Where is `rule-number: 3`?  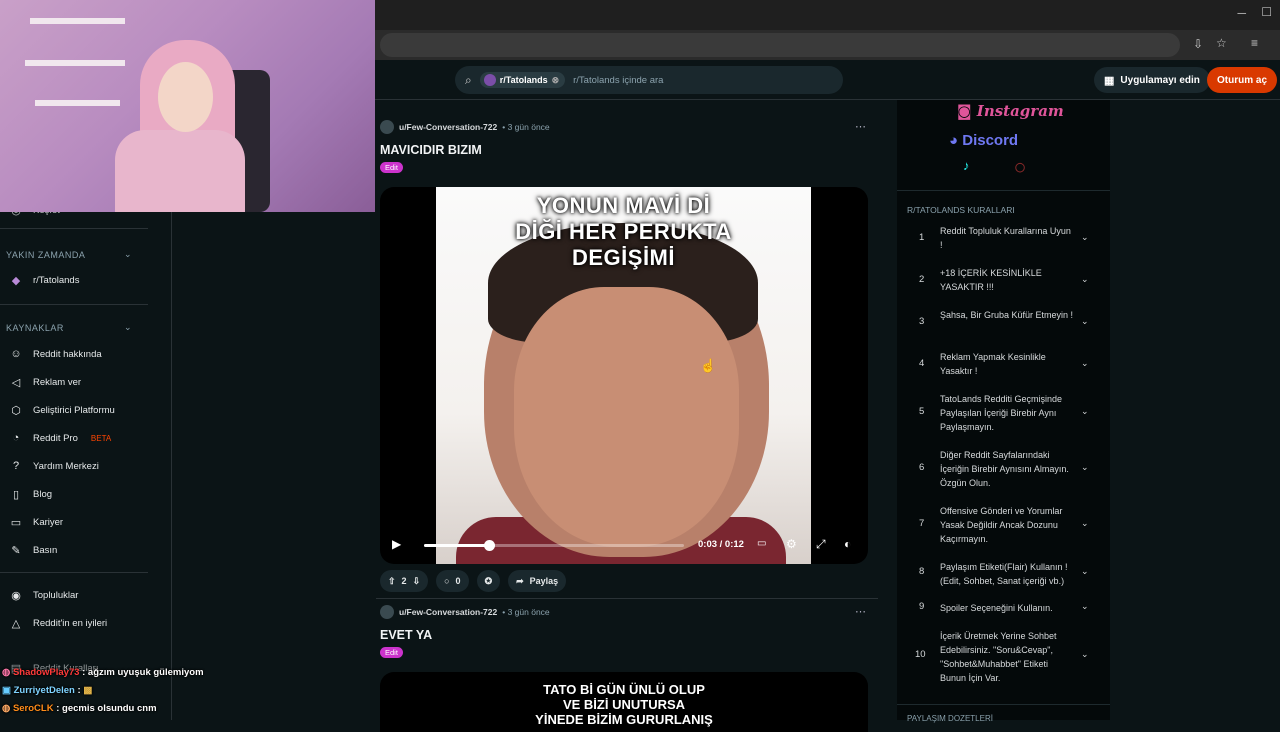 rule-number: 3 is located at coordinates (922, 321).